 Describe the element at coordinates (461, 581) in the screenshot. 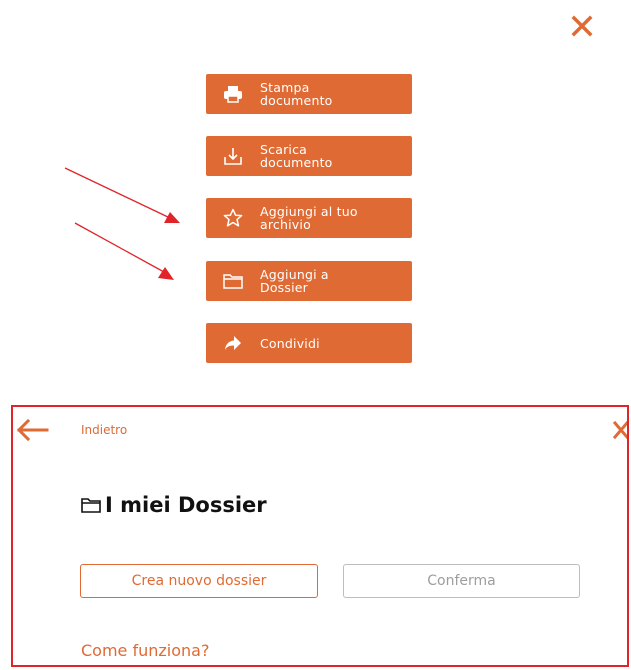

I see `confirm-button: Conferma` at that location.